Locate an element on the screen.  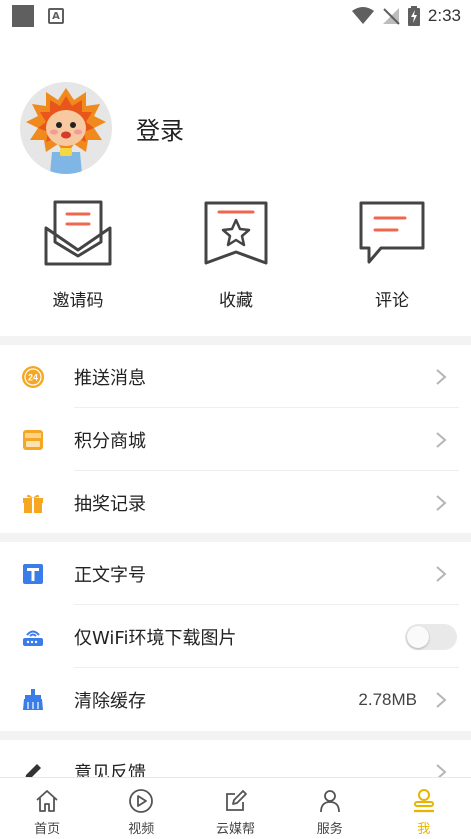
menu-item-font-size: 正文字号 is located at coordinates (235, 573).